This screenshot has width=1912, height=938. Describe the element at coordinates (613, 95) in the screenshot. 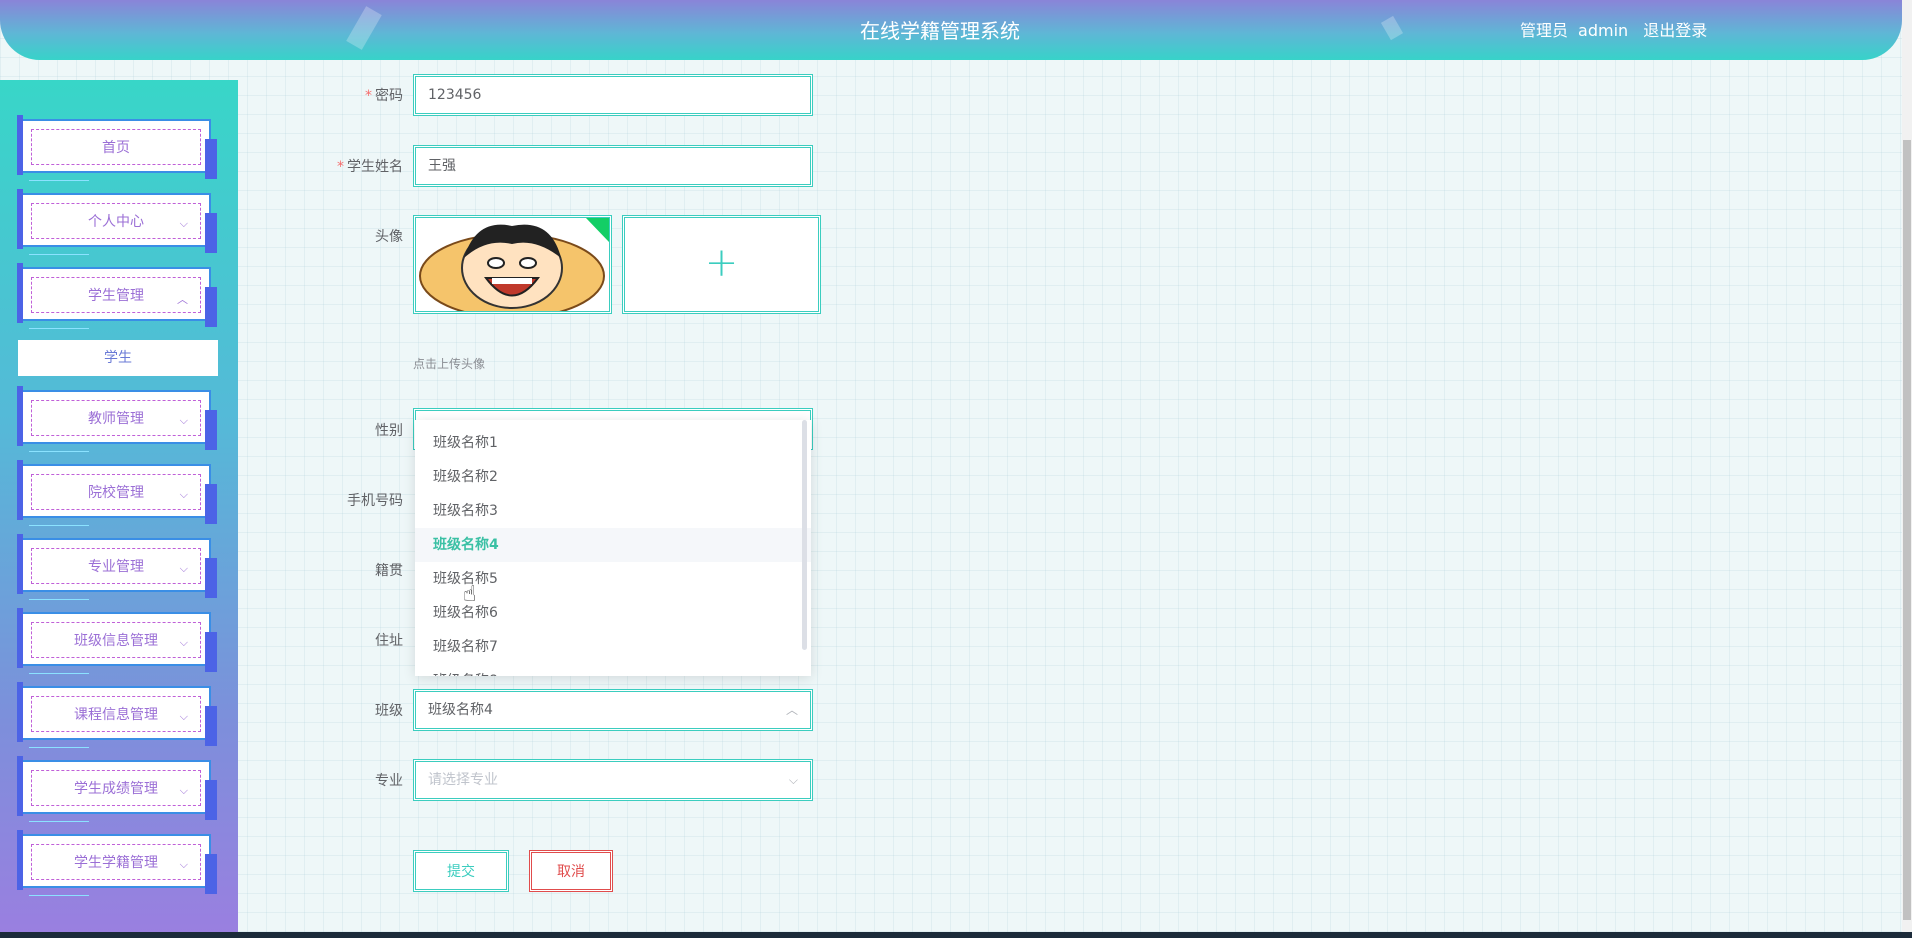

I see `password-input: 123456` at that location.